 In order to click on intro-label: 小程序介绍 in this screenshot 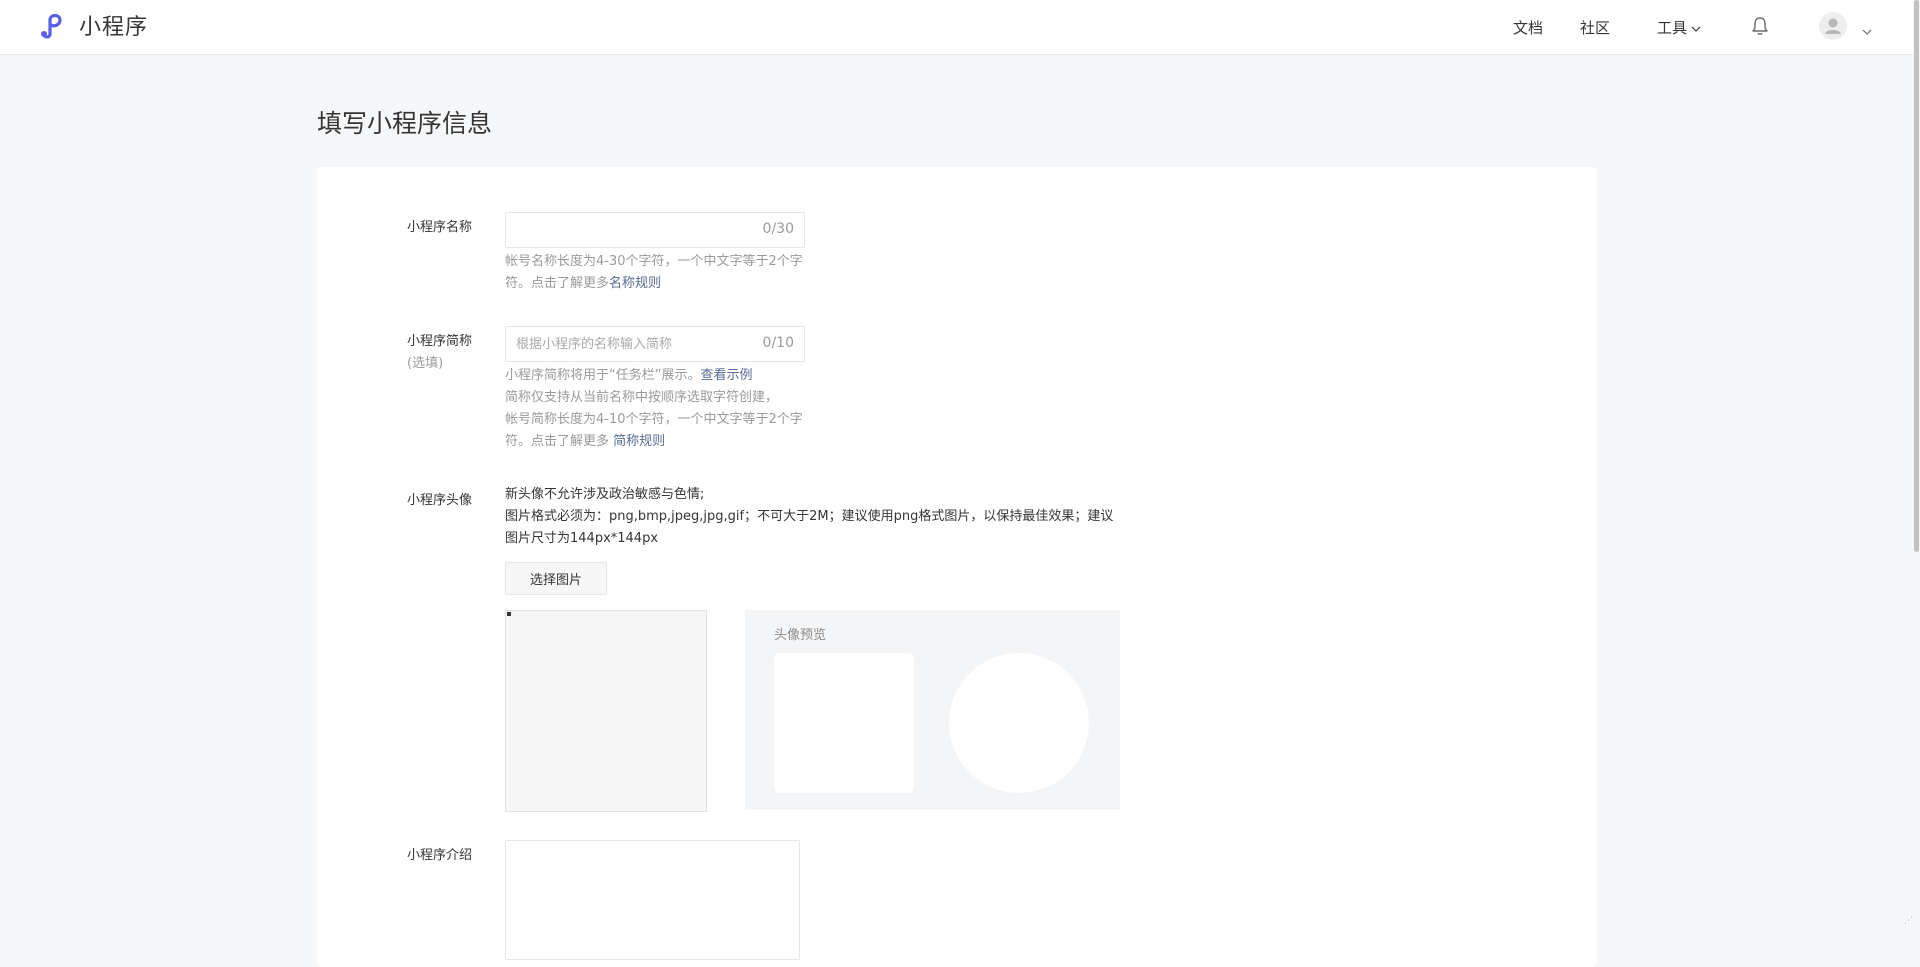, I will do `click(440, 855)`.